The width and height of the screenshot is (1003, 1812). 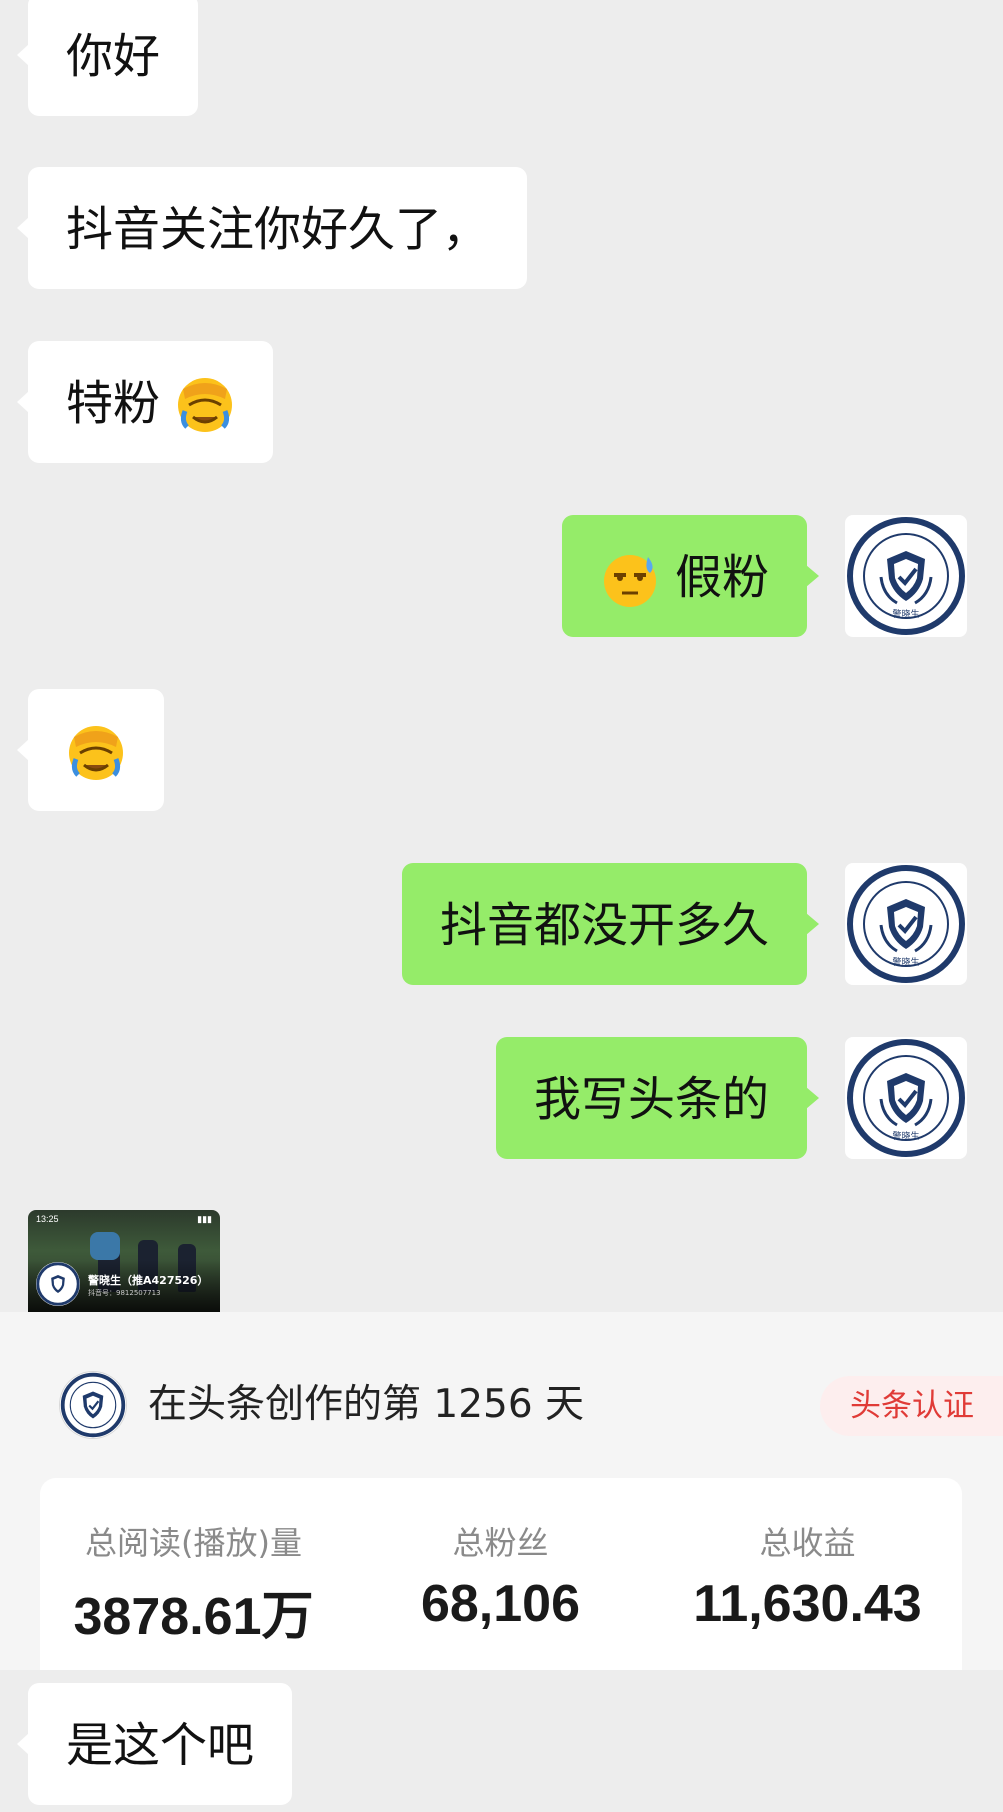 What do you see at coordinates (124, 1219) in the screenshot?
I see `thumbnail-status-bar: 13:25 ▮▮▮` at bounding box center [124, 1219].